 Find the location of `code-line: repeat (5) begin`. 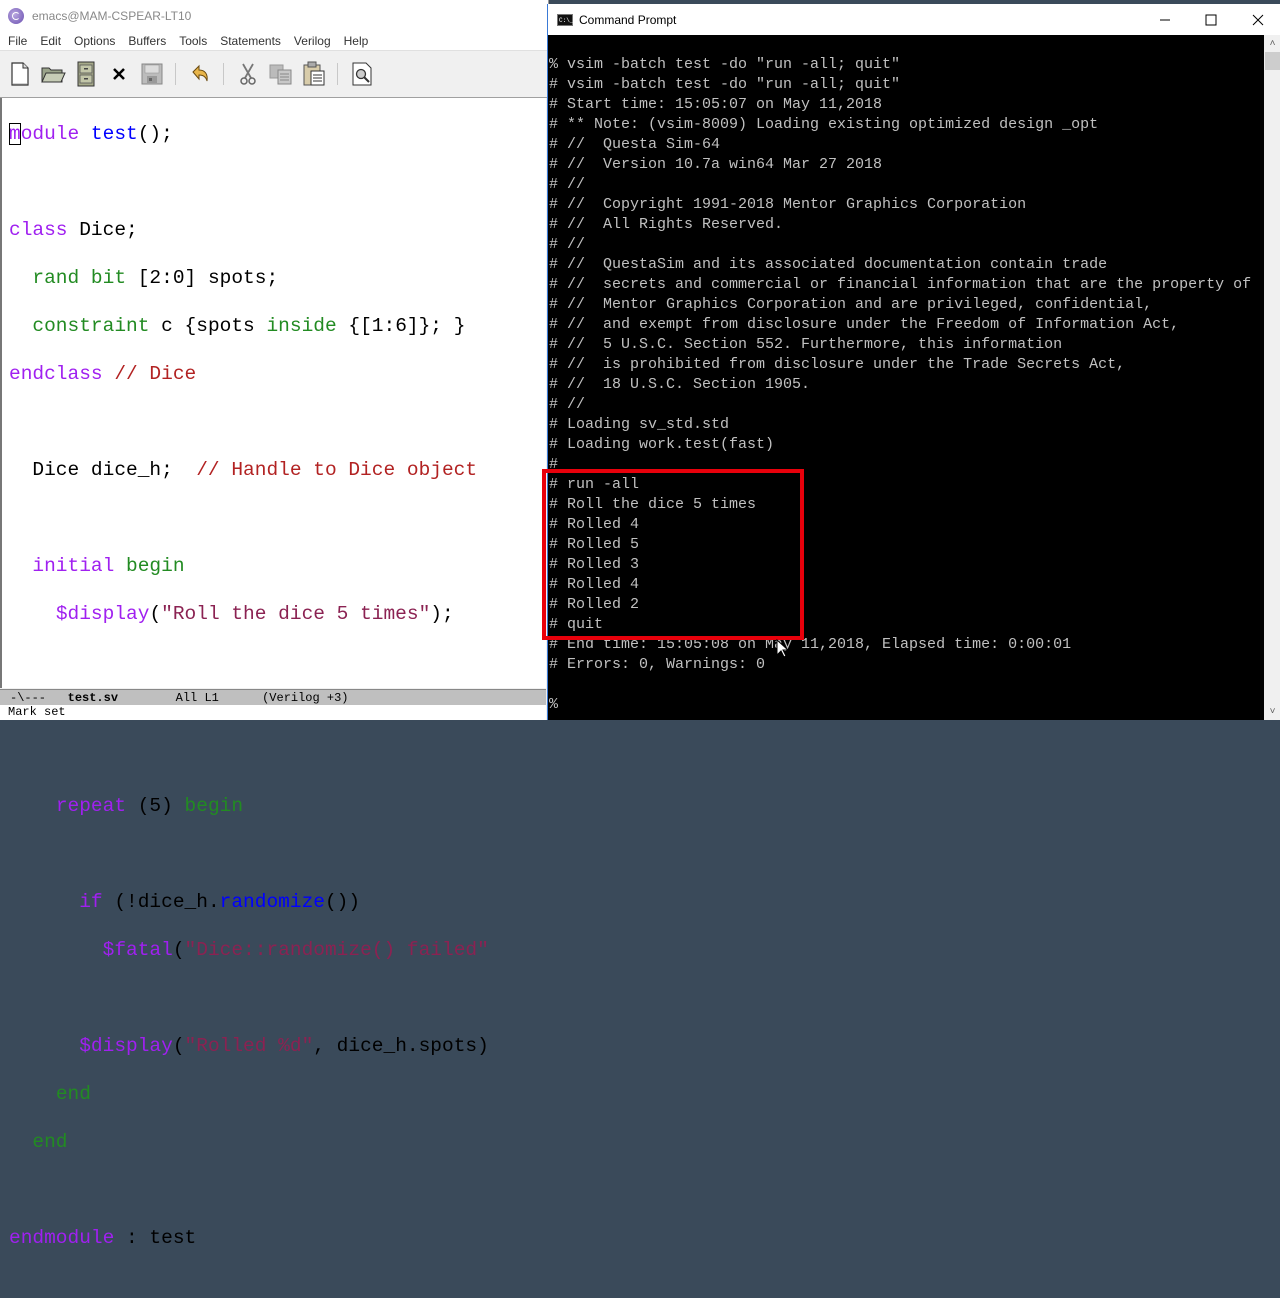

code-line: repeat (5) begin is located at coordinates (277, 806).